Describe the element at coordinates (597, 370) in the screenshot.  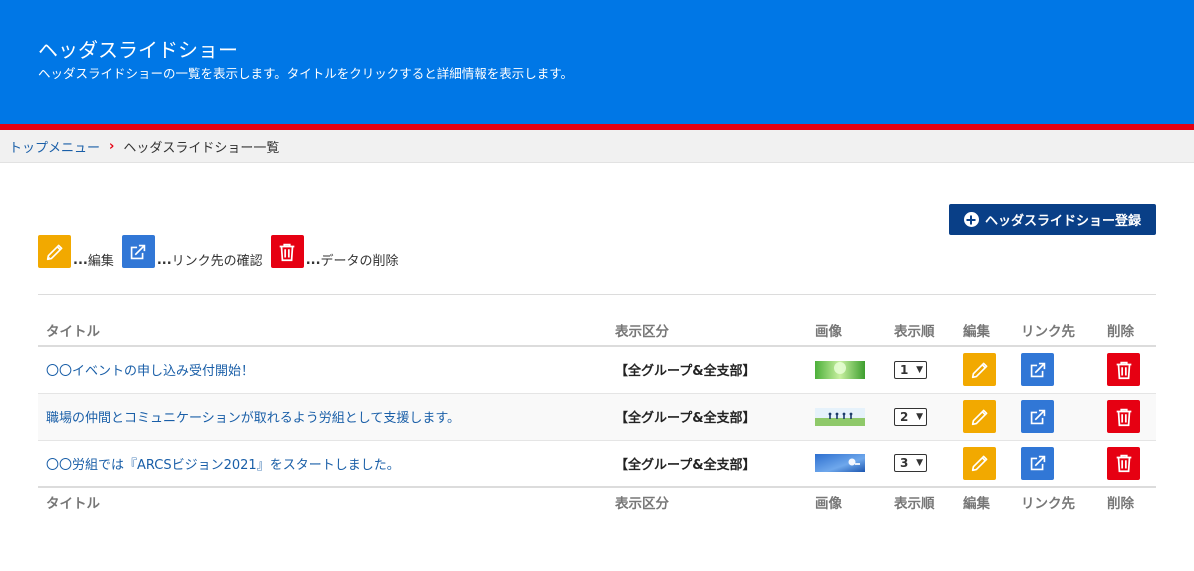
I see `table-row: 〇〇イベントの申し込み受付開始！ 【全グループ&全支部】 1 ▼` at that location.